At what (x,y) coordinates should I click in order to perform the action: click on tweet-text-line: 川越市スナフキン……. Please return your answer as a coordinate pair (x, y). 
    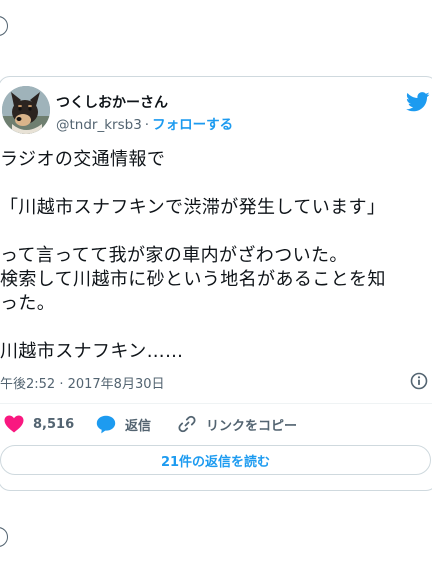
    Looking at the image, I should click on (92, 351).